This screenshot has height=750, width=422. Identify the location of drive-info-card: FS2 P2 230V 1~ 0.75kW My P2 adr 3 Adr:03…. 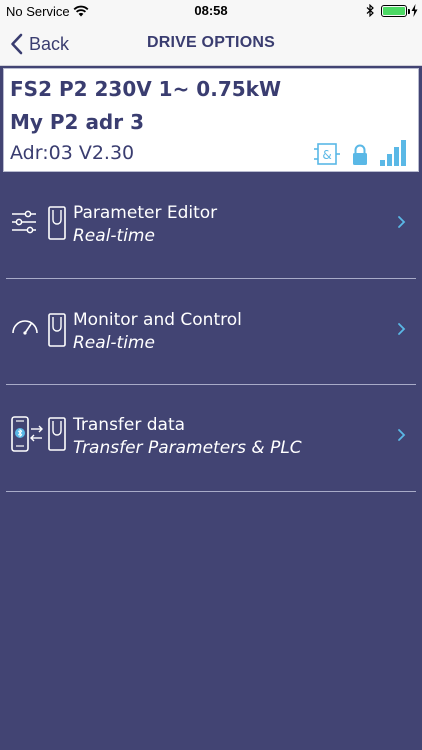
(211, 120).